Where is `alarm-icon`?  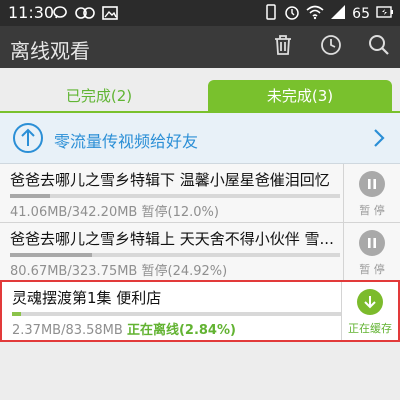
alarm-icon is located at coordinates (292, 14).